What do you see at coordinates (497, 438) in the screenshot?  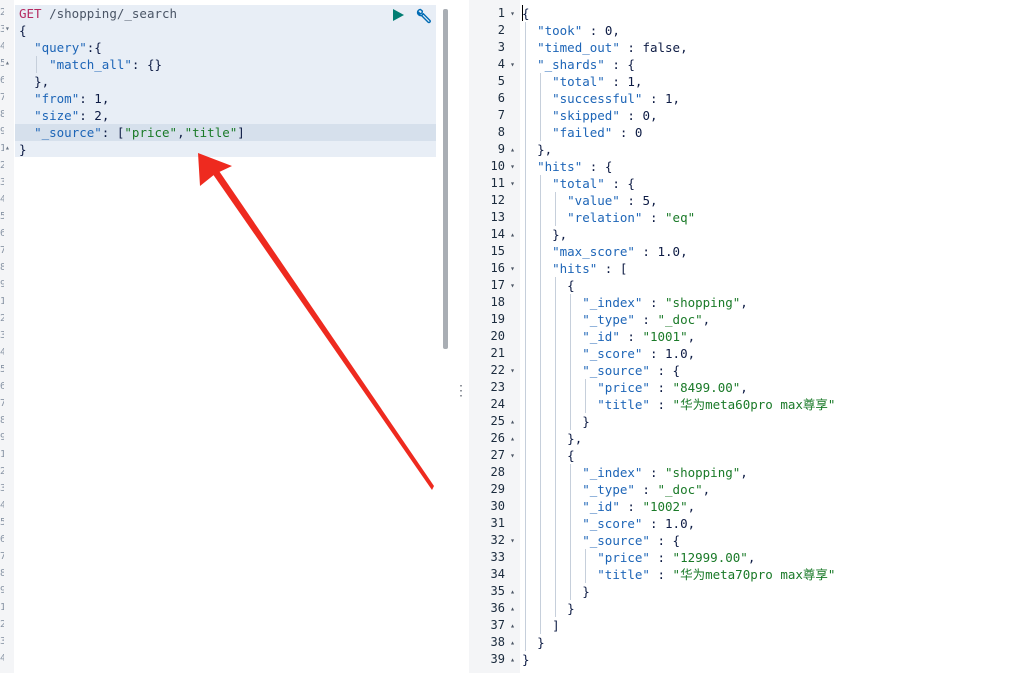 I see `line-number: 26` at bounding box center [497, 438].